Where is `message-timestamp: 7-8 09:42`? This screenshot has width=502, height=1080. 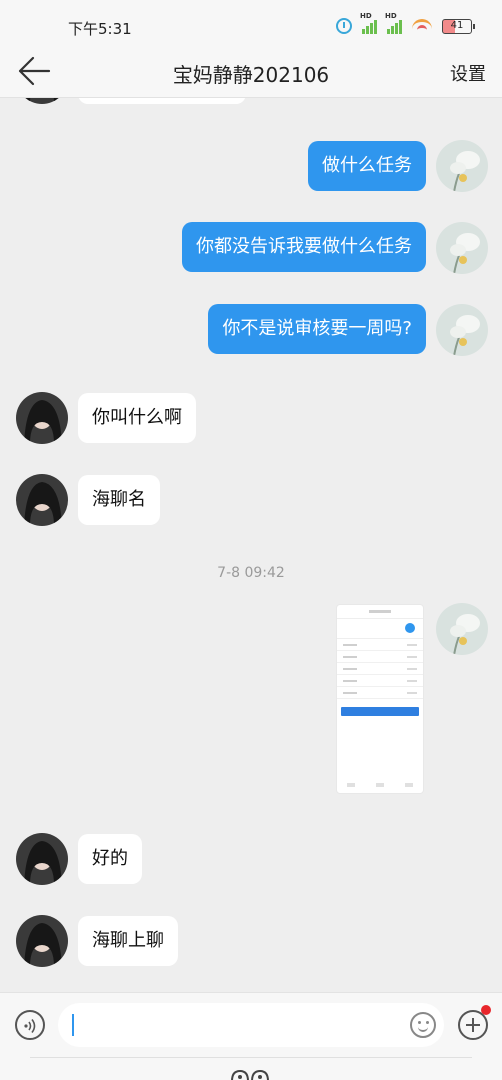 message-timestamp: 7-8 09:42 is located at coordinates (251, 573).